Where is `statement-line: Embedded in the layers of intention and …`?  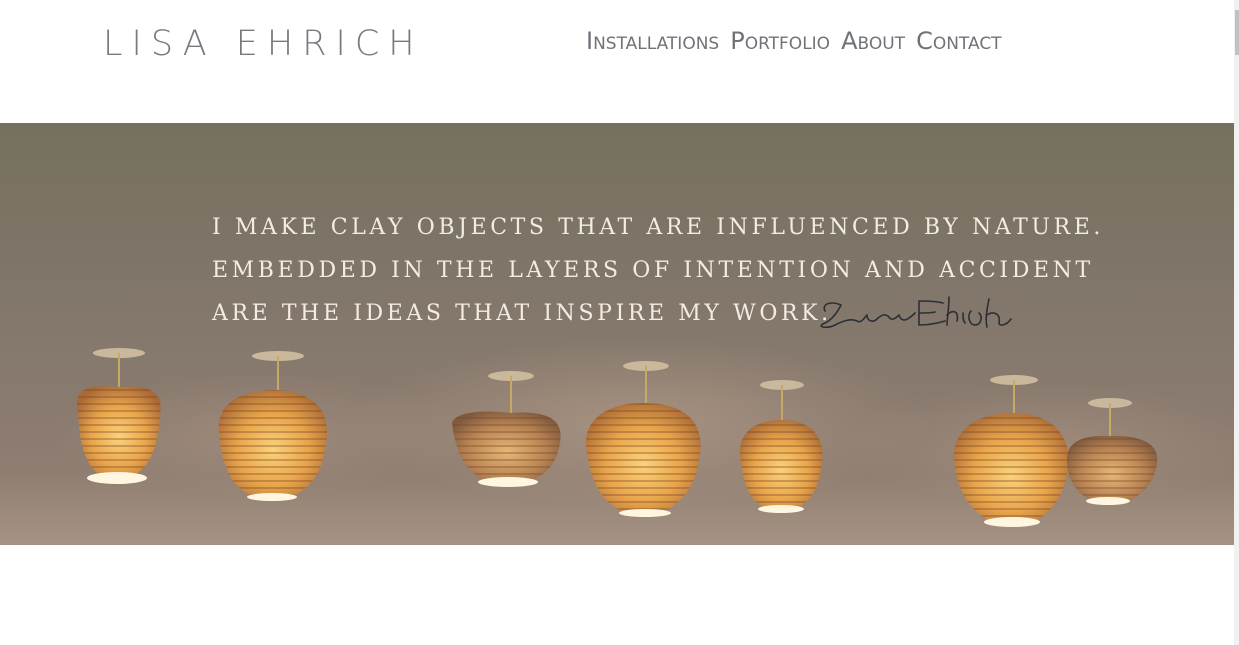 statement-line: Embedded in the layers of intention and … is located at coordinates (653, 270).